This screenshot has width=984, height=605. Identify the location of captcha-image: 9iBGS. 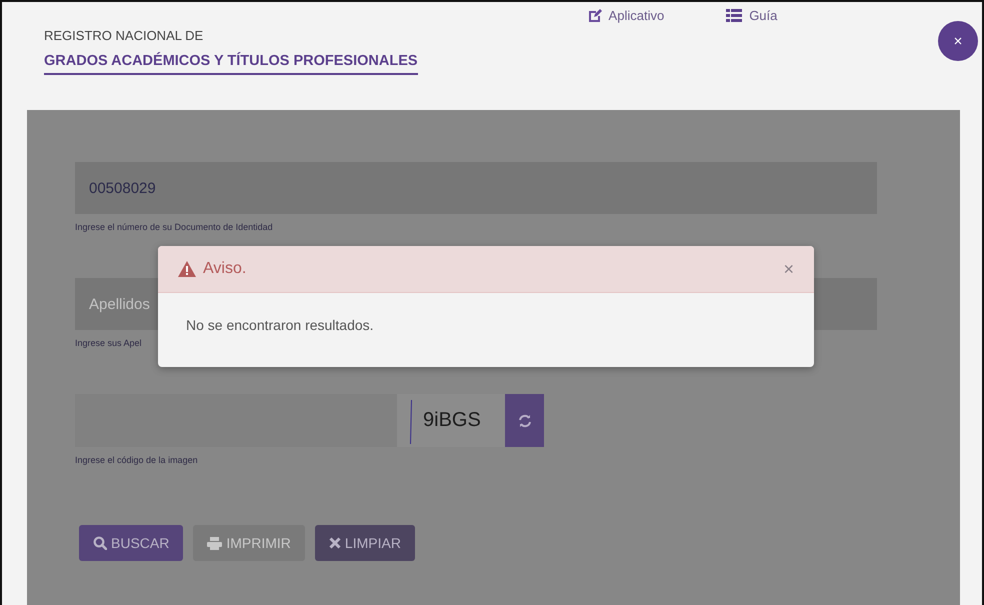
(451, 420).